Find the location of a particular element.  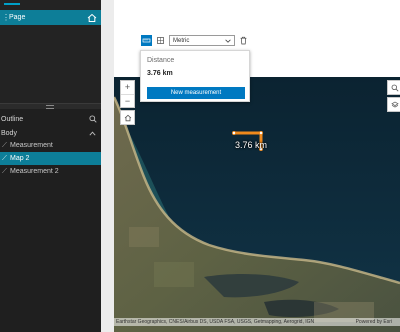

outline-item-measurement: ⟋ Measurement is located at coordinates (50, 145).